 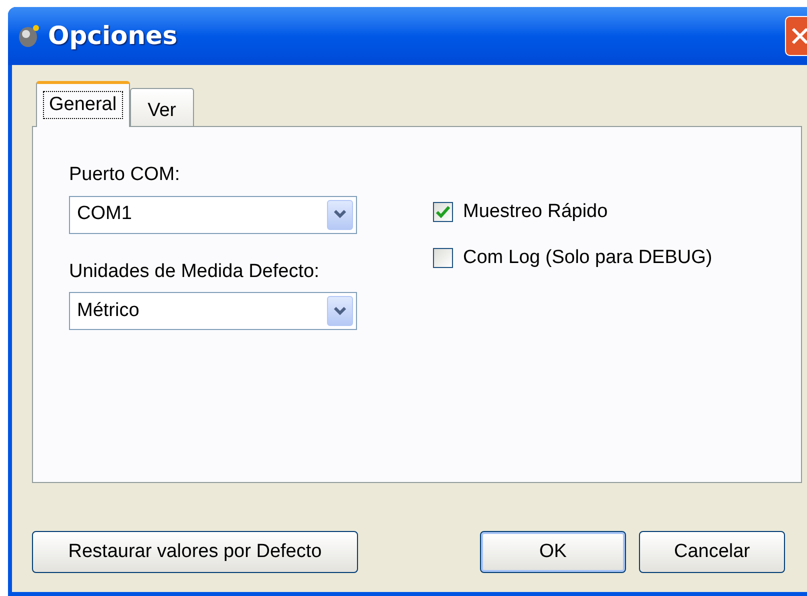 I want to click on dropdown: Métrico, so click(x=213, y=311).